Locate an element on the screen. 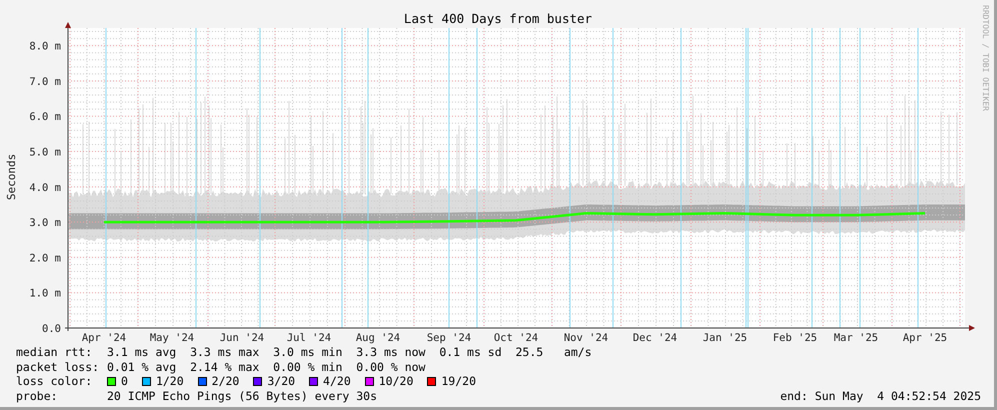  legend-label: loss color: is located at coordinates (55, 381).